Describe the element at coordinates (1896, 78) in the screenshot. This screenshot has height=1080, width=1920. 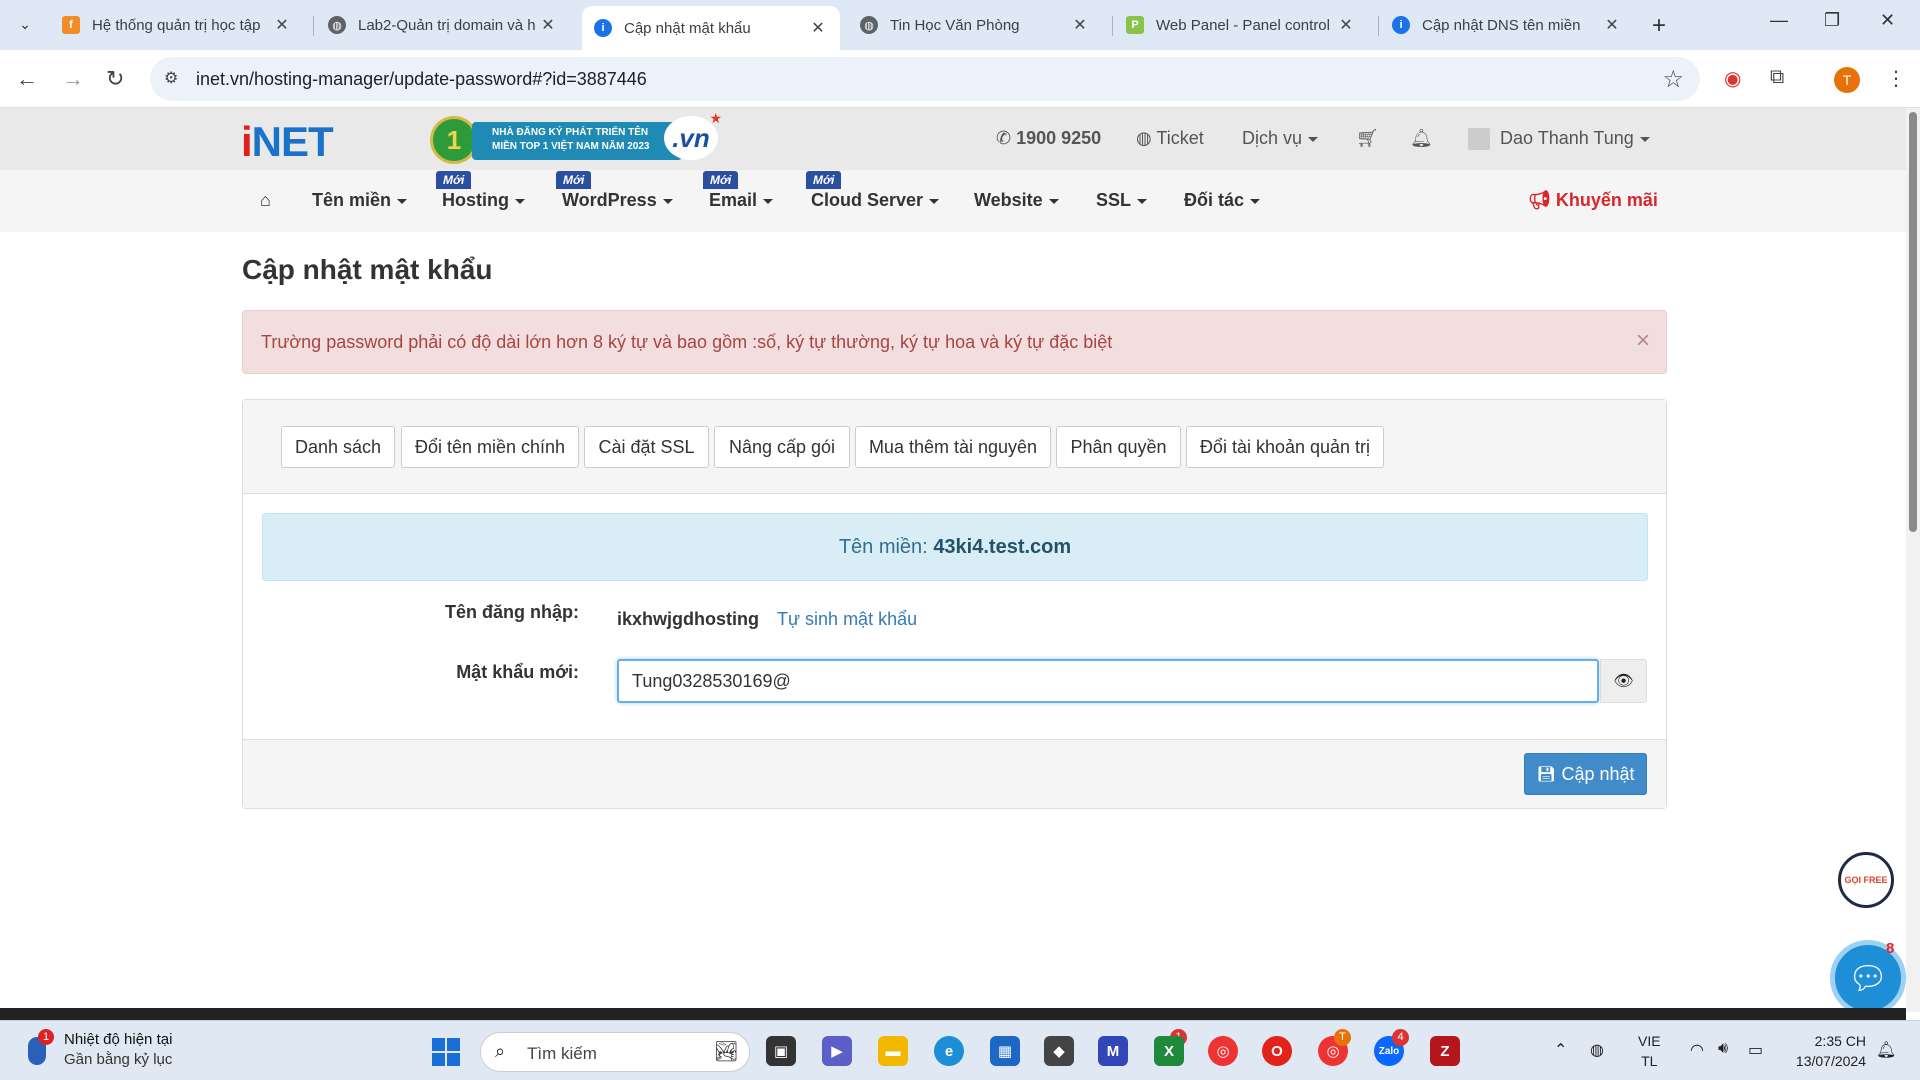
I see `browser-menu-icon: ⋮` at that location.